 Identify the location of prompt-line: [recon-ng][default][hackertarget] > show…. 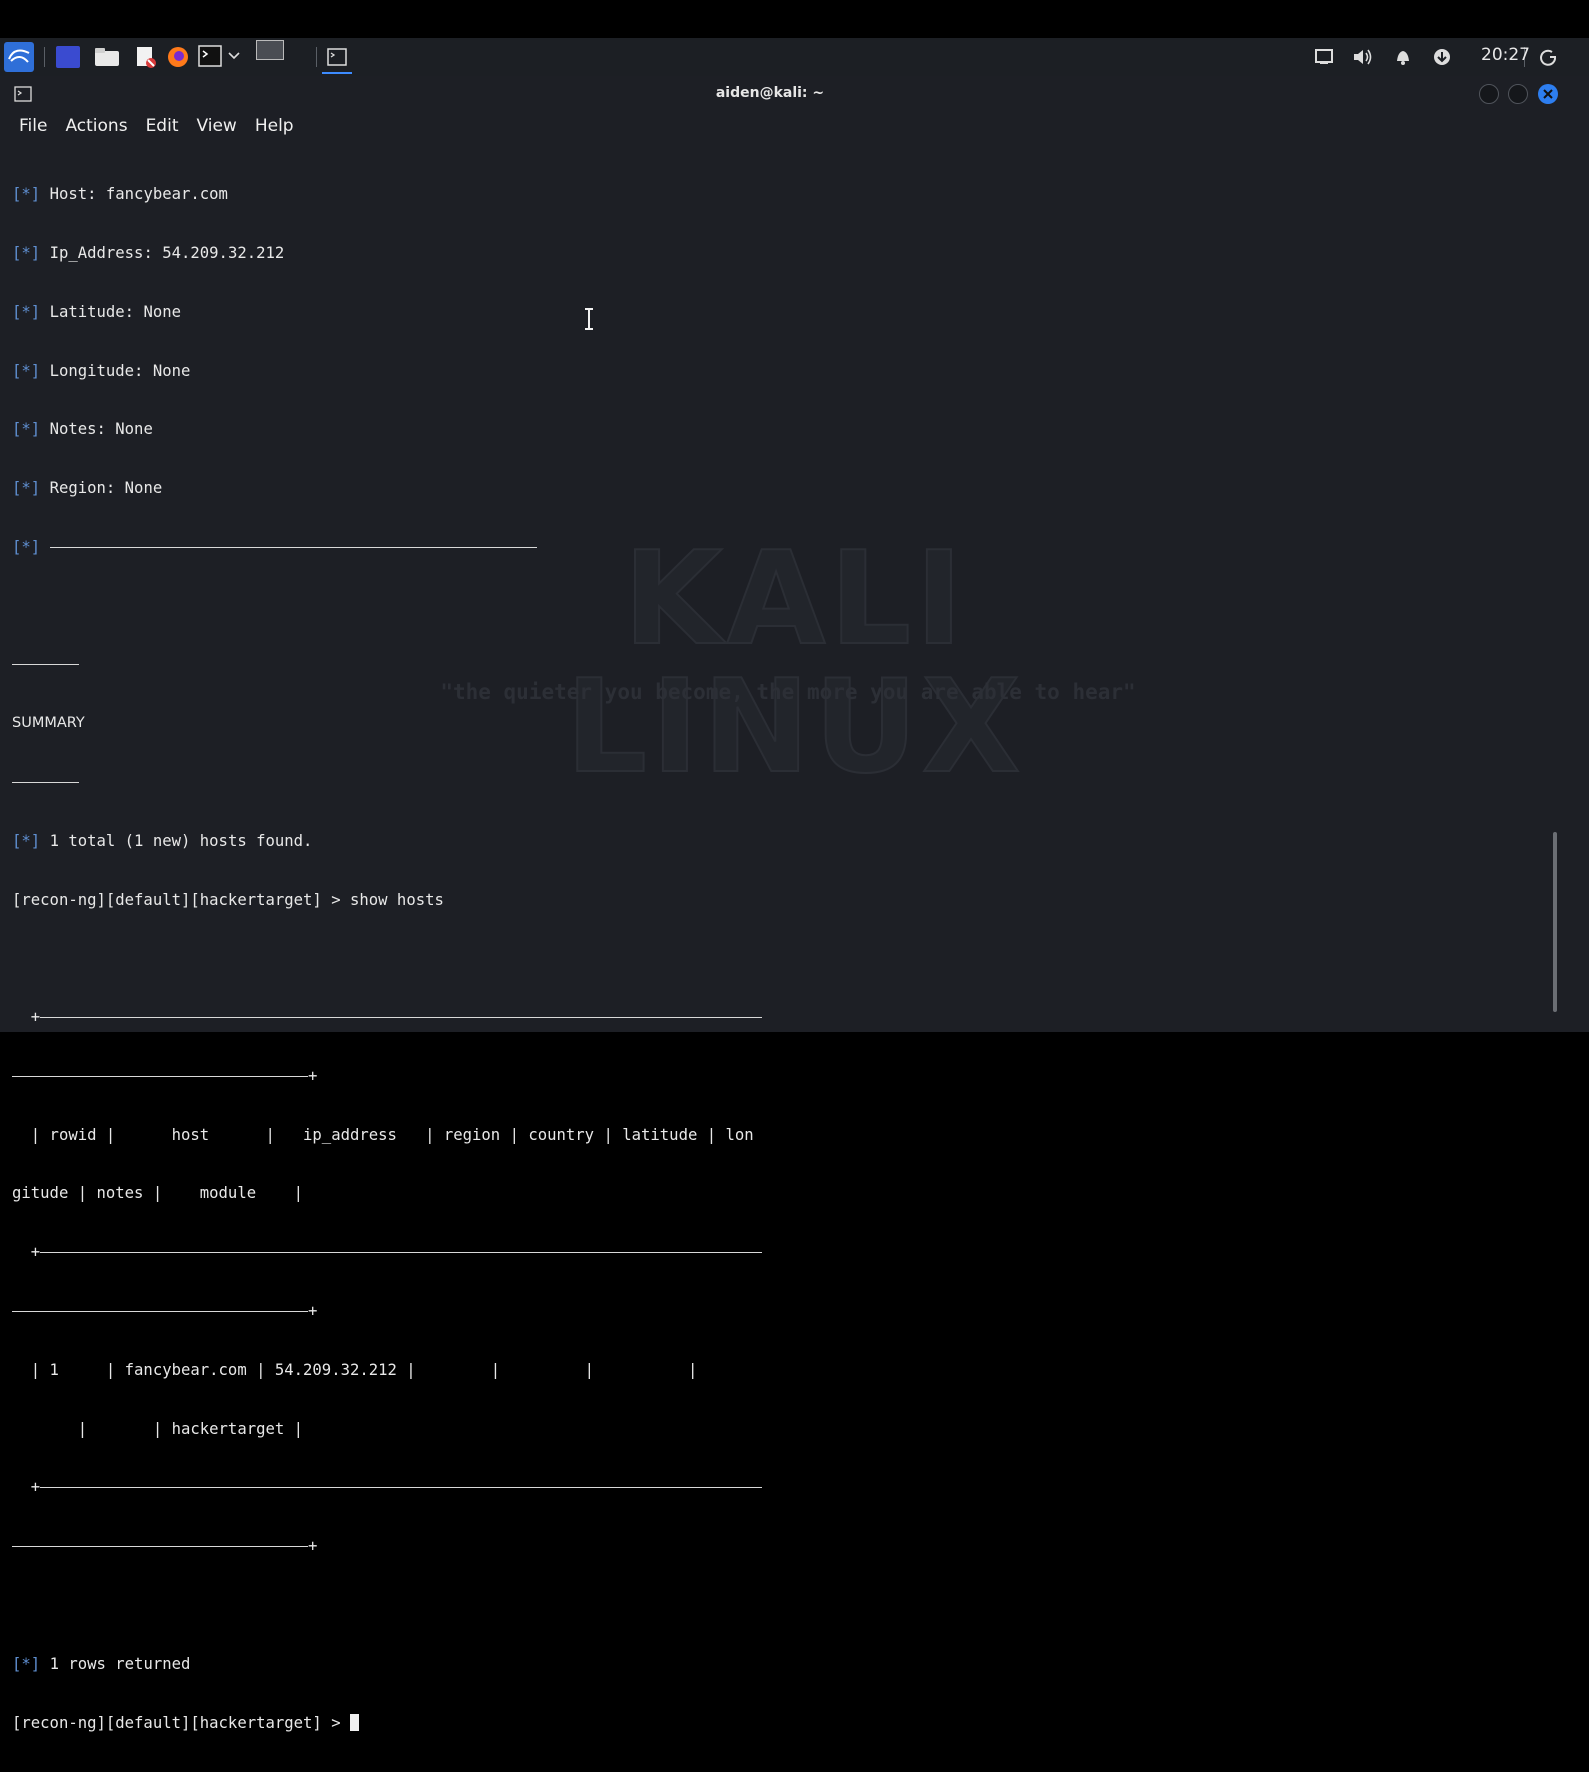
(228, 899).